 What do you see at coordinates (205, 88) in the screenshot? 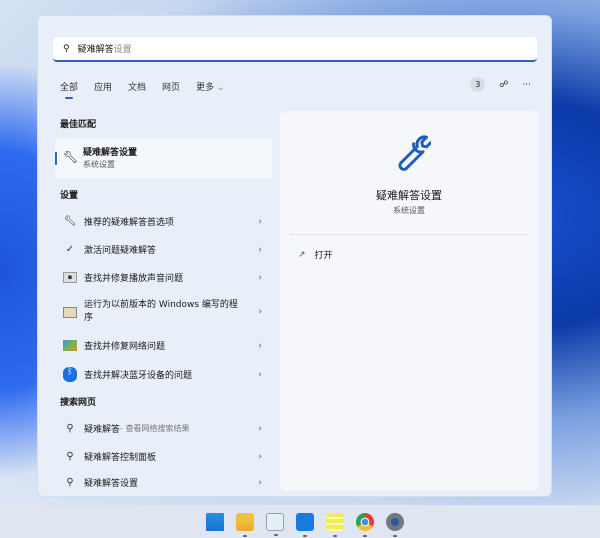
I see `tab-more-label: 更多` at bounding box center [205, 88].